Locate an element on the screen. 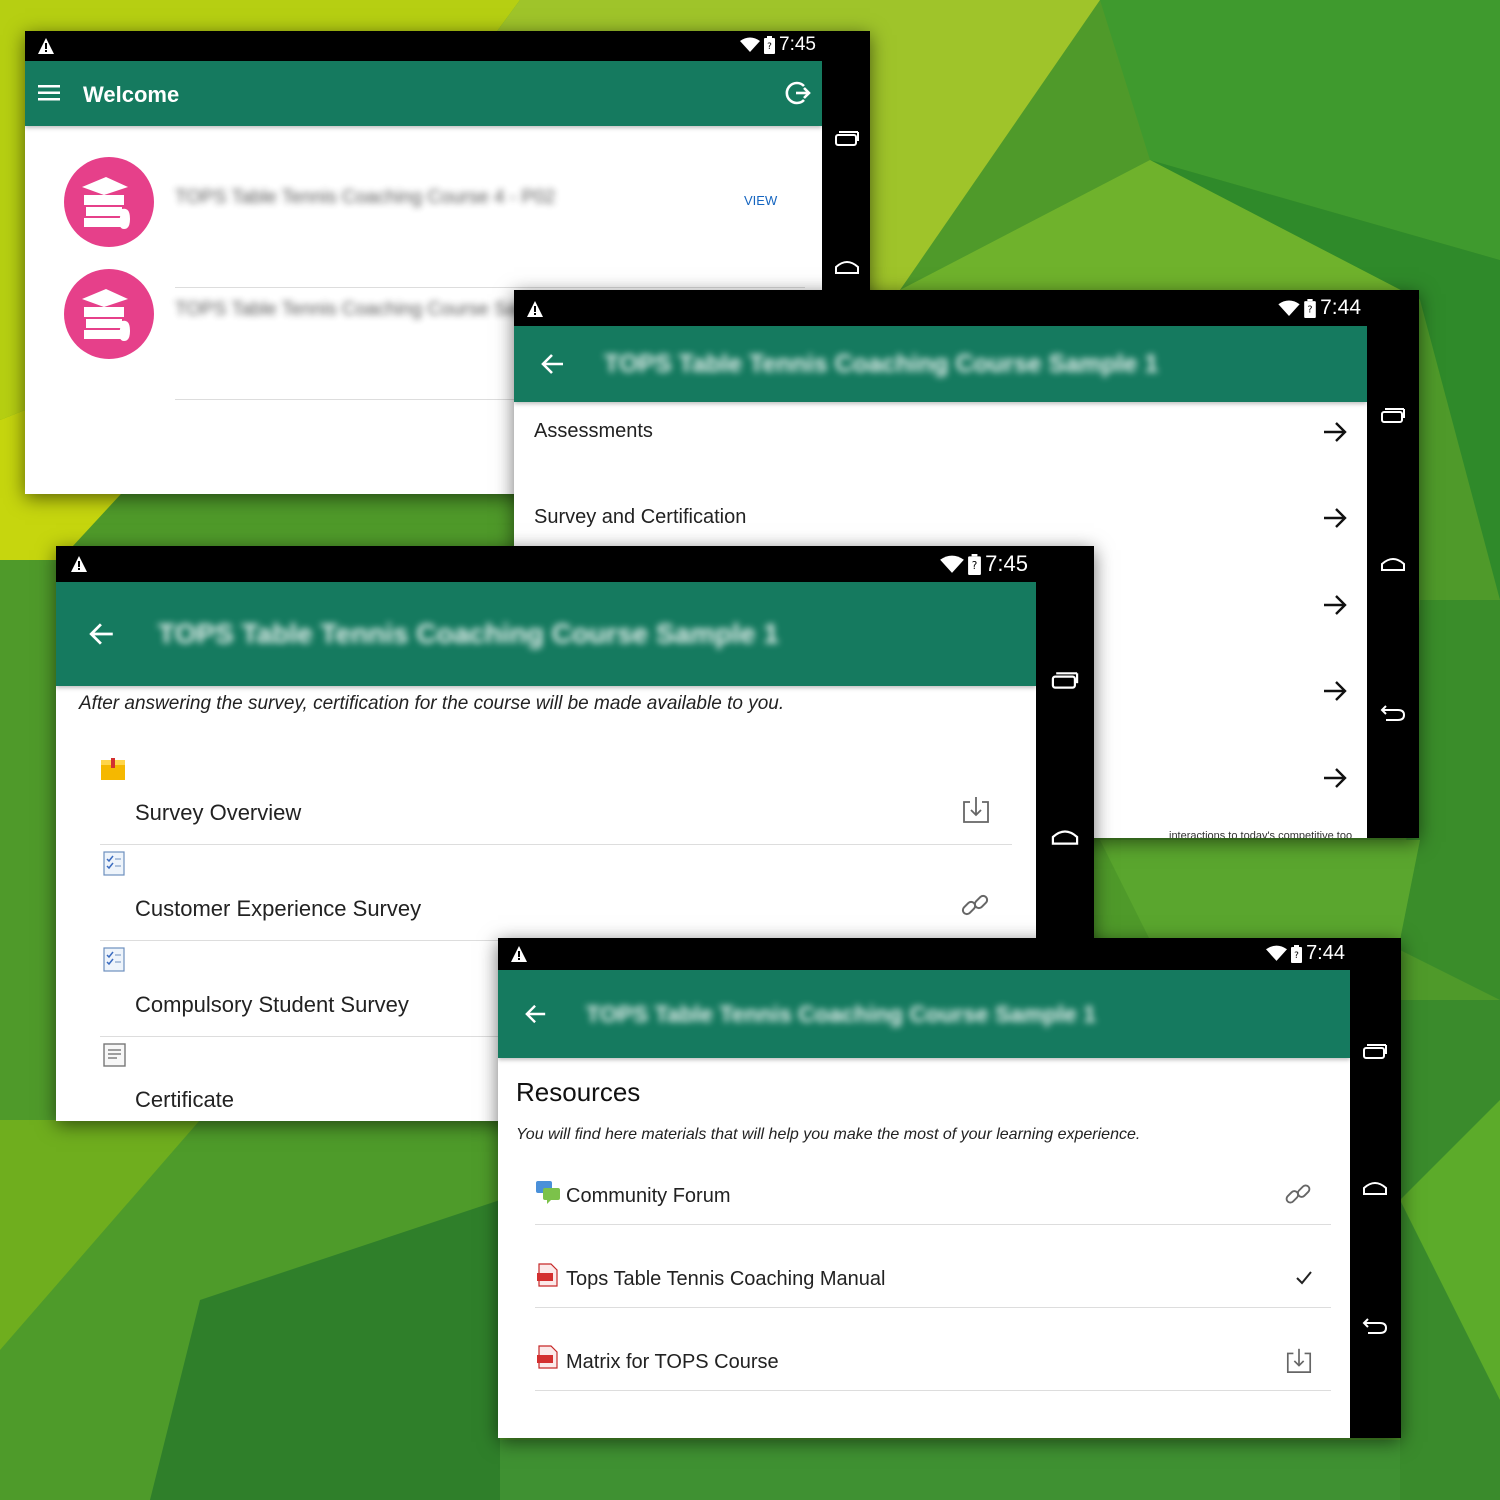 This screenshot has width=1500, height=1500. certificate-icon is located at coordinates (114, 1055).